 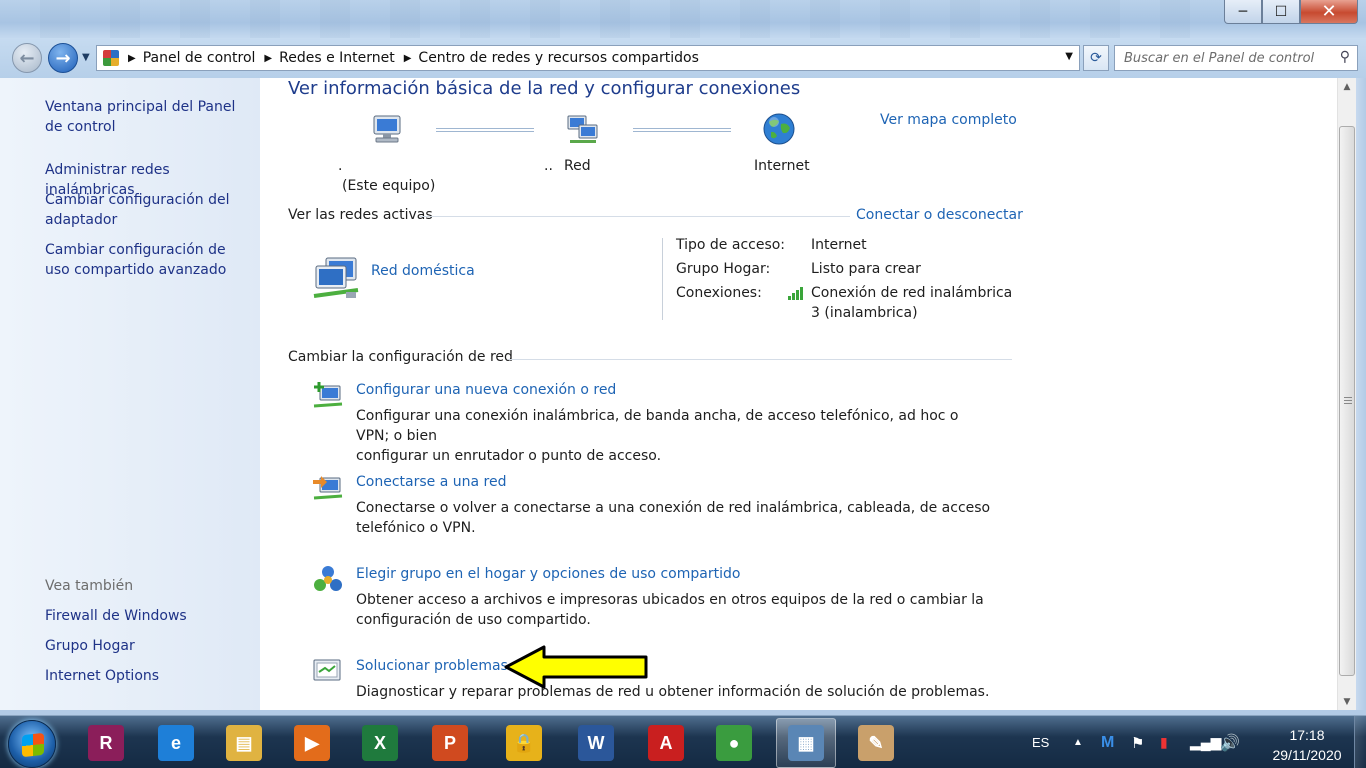 I want to click on recent-pages-dropdown-icon: ▼, so click(x=86, y=57).